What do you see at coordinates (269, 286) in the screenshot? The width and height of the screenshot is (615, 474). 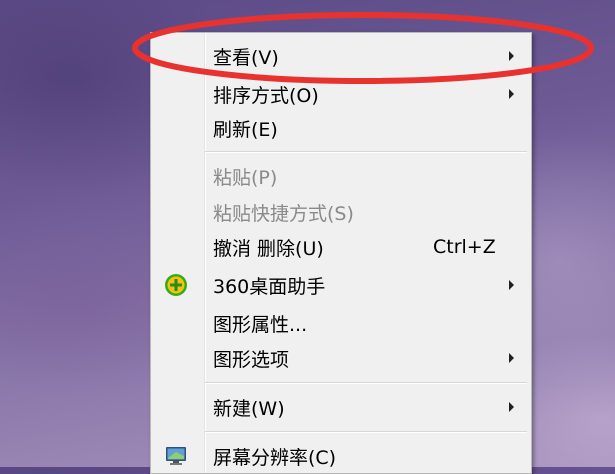 I see `menu-item-label: 360桌面助手` at bounding box center [269, 286].